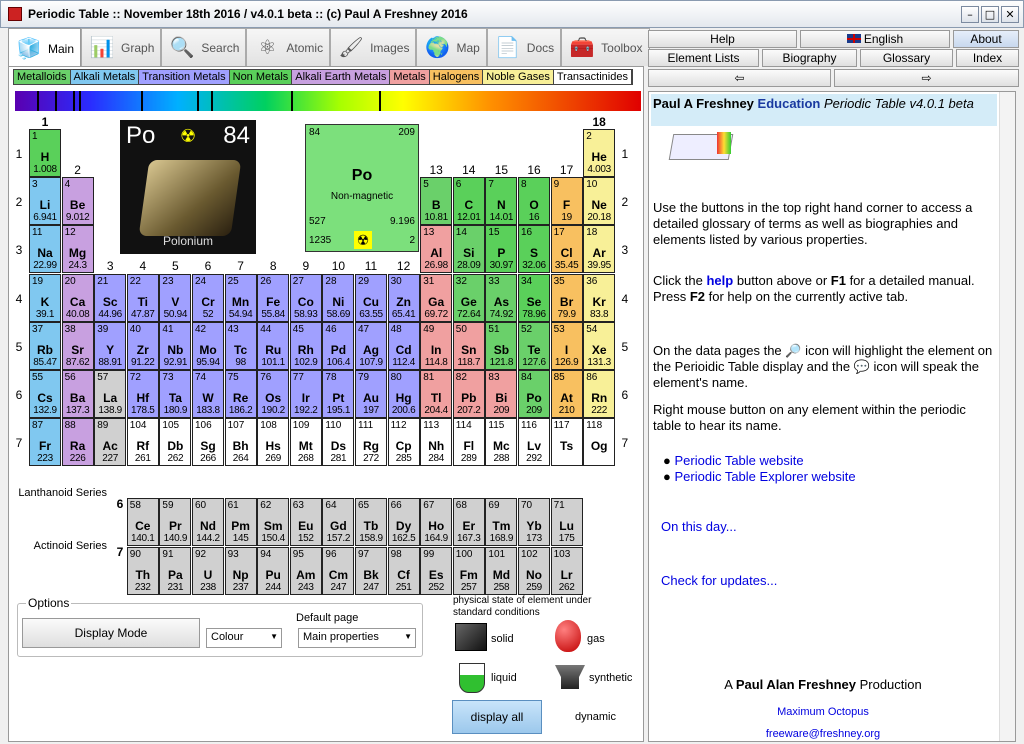 This screenshot has width=1024, height=744. What do you see at coordinates (403, 522) in the screenshot?
I see `element-dy: 66 Dy 162.5` at bounding box center [403, 522].